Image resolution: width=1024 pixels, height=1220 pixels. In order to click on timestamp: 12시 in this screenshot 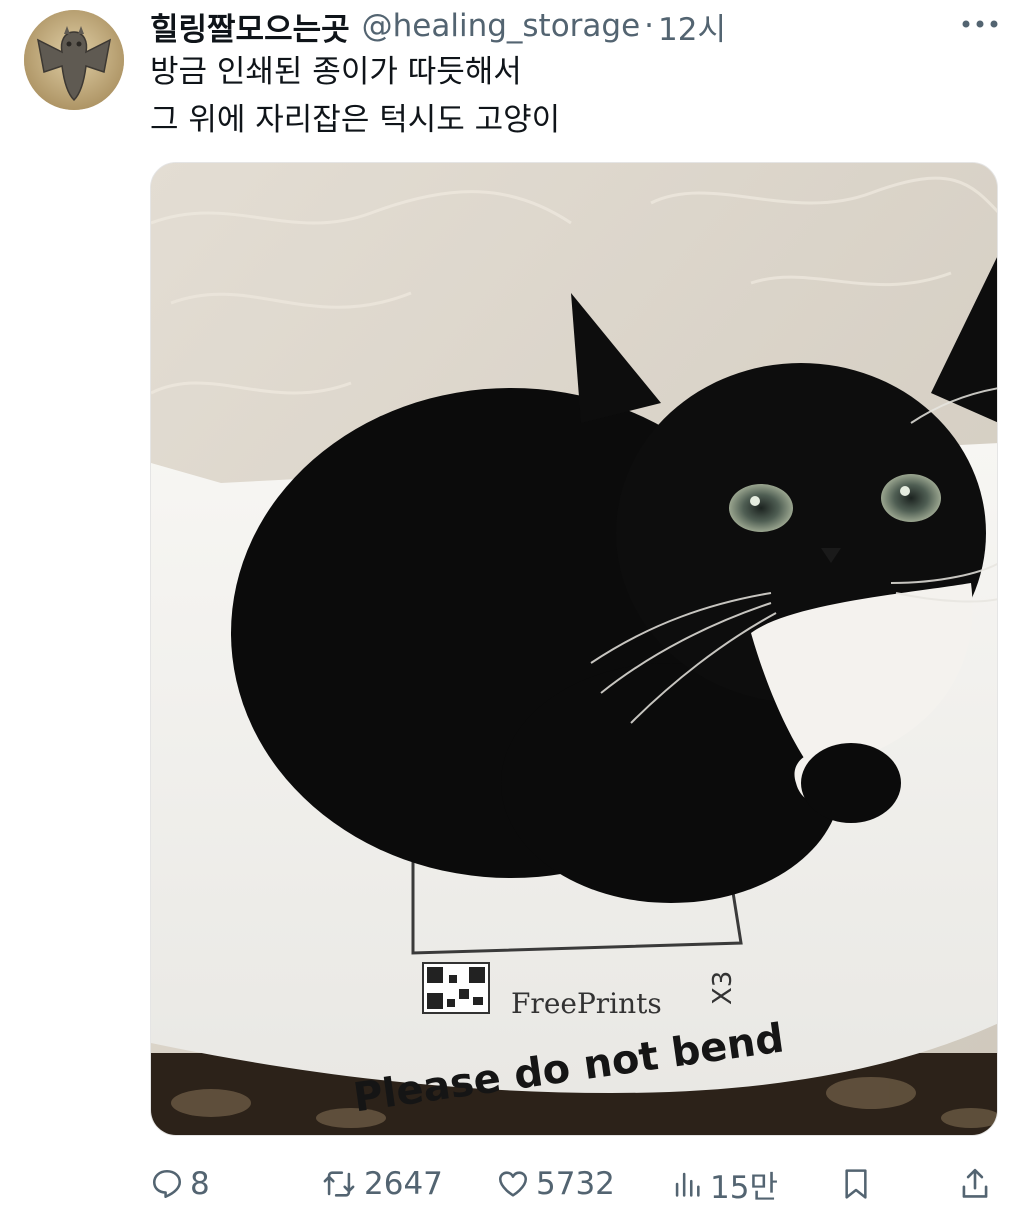, I will do `click(692, 26)`.